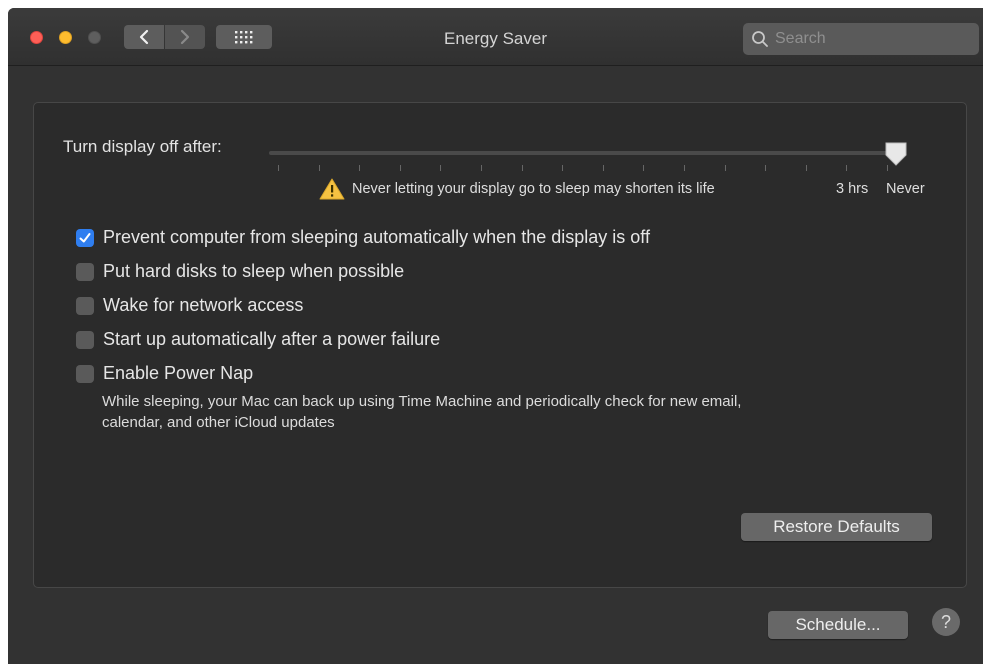 This screenshot has height=664, width=983. What do you see at coordinates (332, 189) in the screenshot?
I see `warning-icon` at bounding box center [332, 189].